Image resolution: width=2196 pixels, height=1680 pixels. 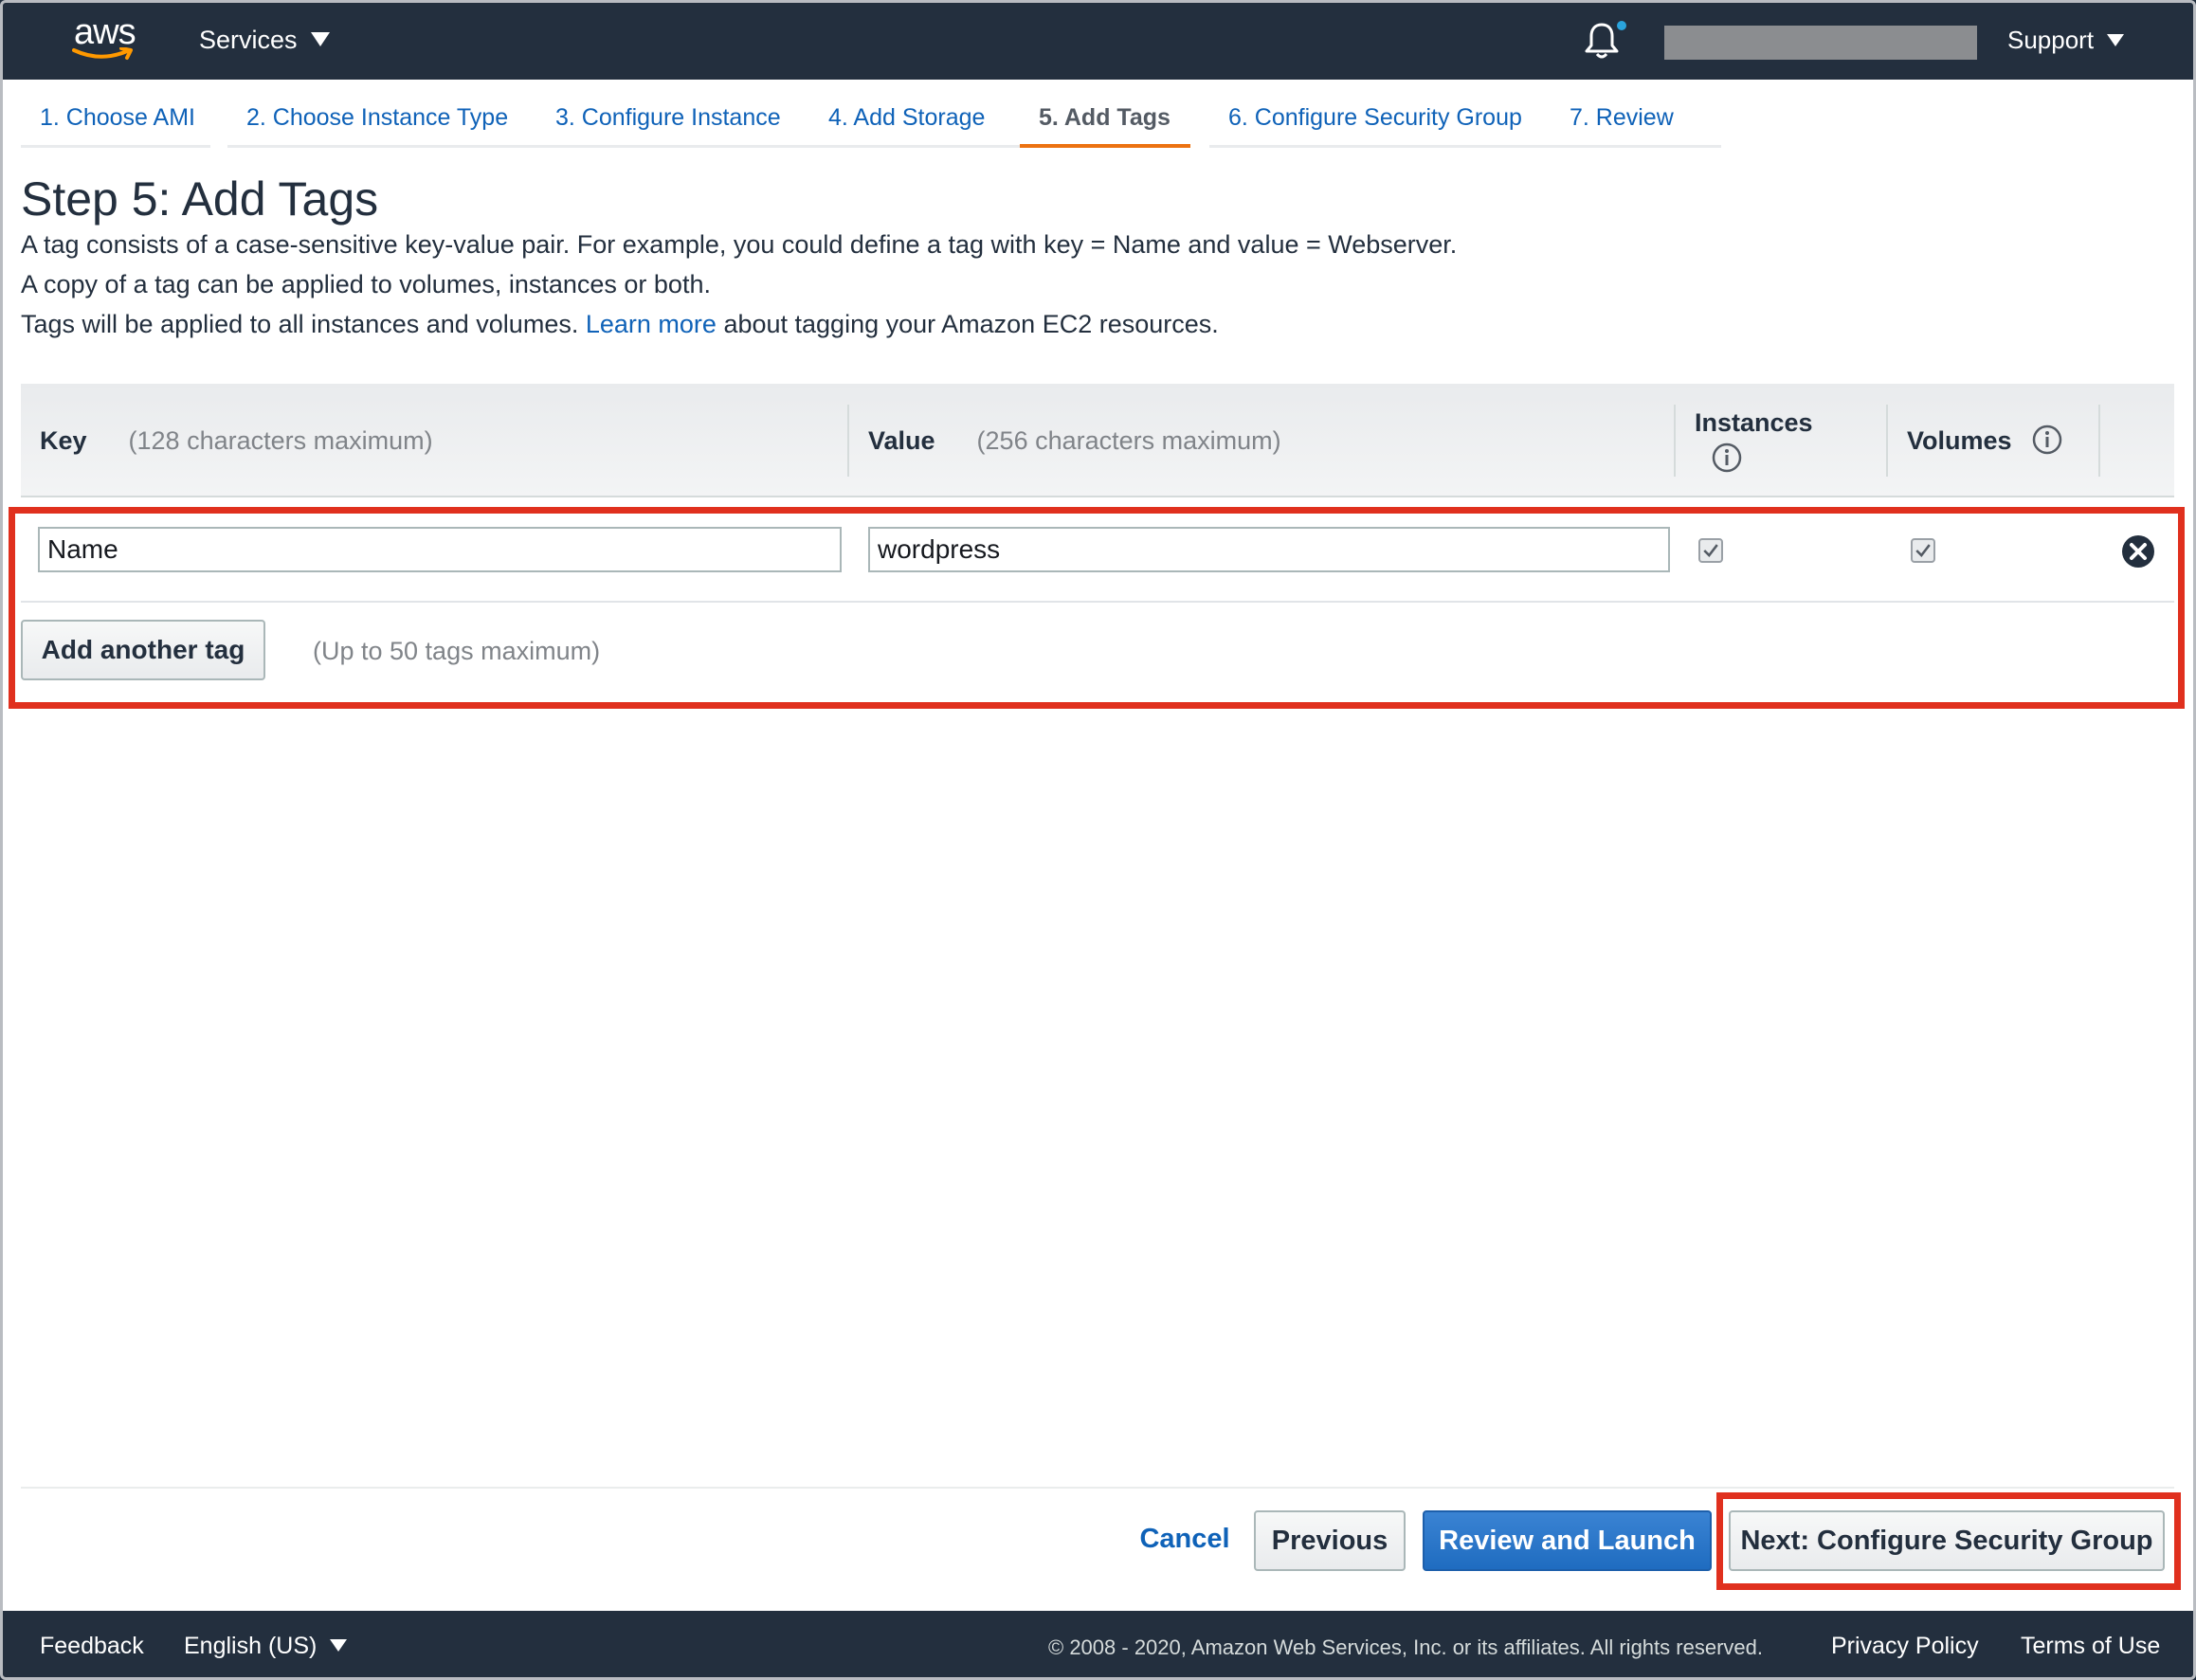 I want to click on language-label: English (US), so click(x=251, y=1646).